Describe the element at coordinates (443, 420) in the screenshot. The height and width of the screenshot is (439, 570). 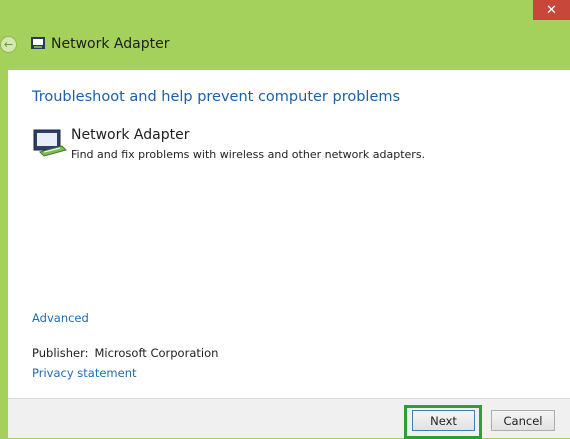
I see `next-button: Next` at that location.